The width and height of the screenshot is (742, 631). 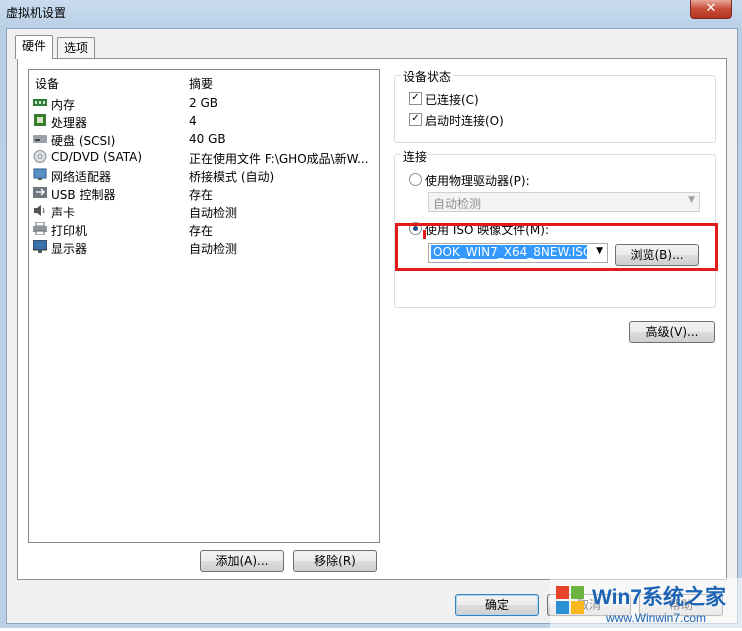 What do you see at coordinates (427, 76) in the screenshot?
I see `device-status-title: 设备状态` at bounding box center [427, 76].